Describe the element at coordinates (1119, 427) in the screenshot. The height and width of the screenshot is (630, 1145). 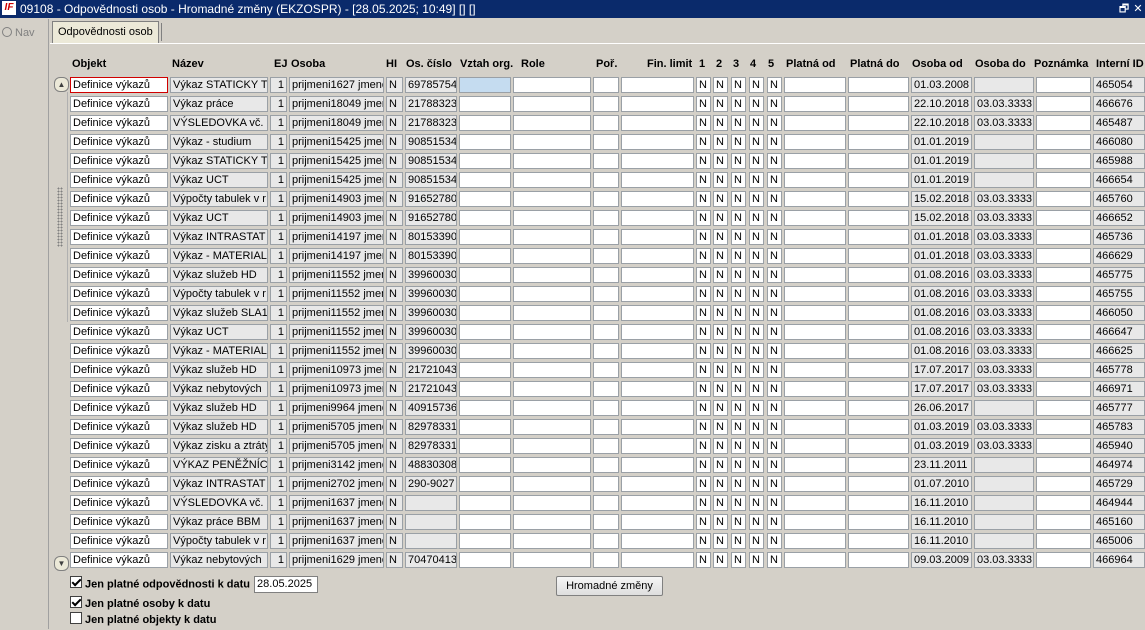
I see `cell-id: 465783` at that location.